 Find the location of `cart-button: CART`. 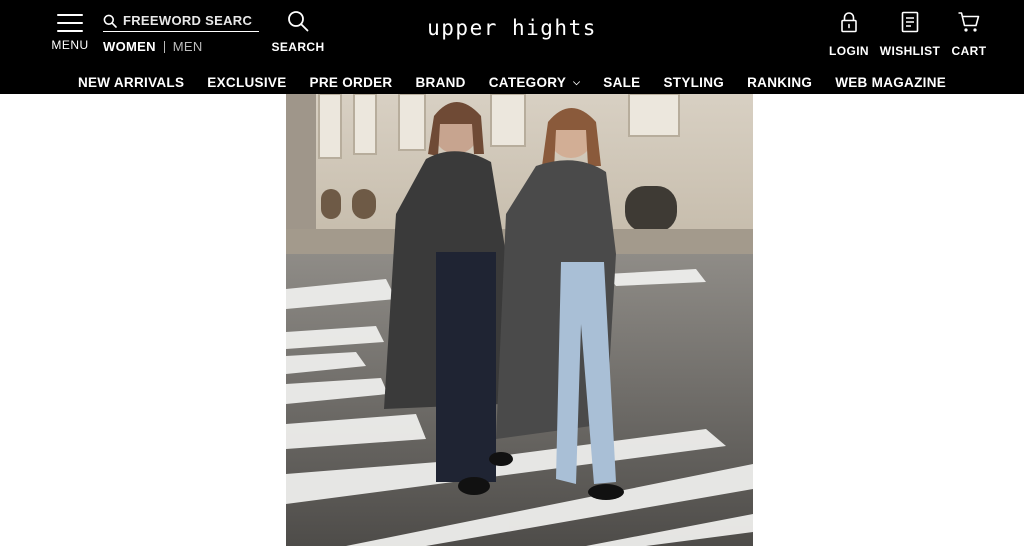

cart-button: CART is located at coordinates (969, 34).